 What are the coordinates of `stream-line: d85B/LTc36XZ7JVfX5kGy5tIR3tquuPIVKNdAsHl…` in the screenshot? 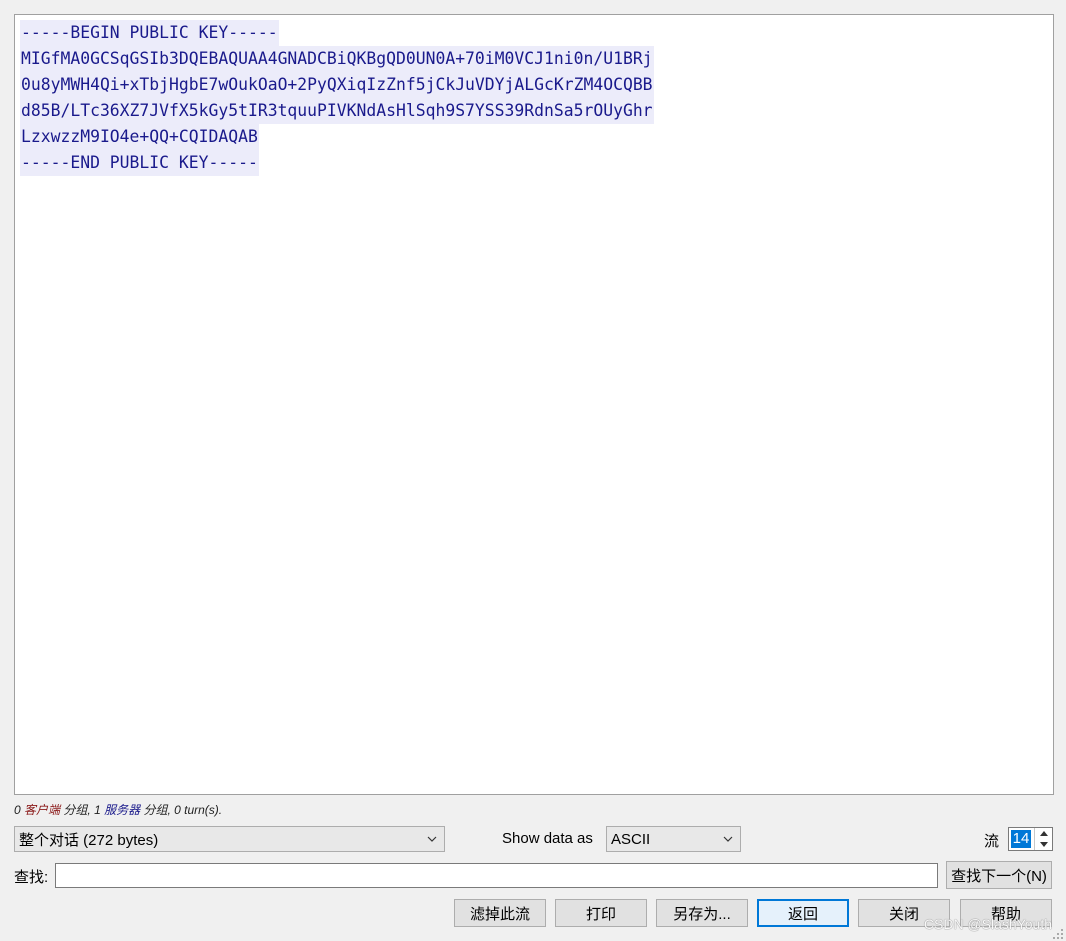 It's located at (337, 111).